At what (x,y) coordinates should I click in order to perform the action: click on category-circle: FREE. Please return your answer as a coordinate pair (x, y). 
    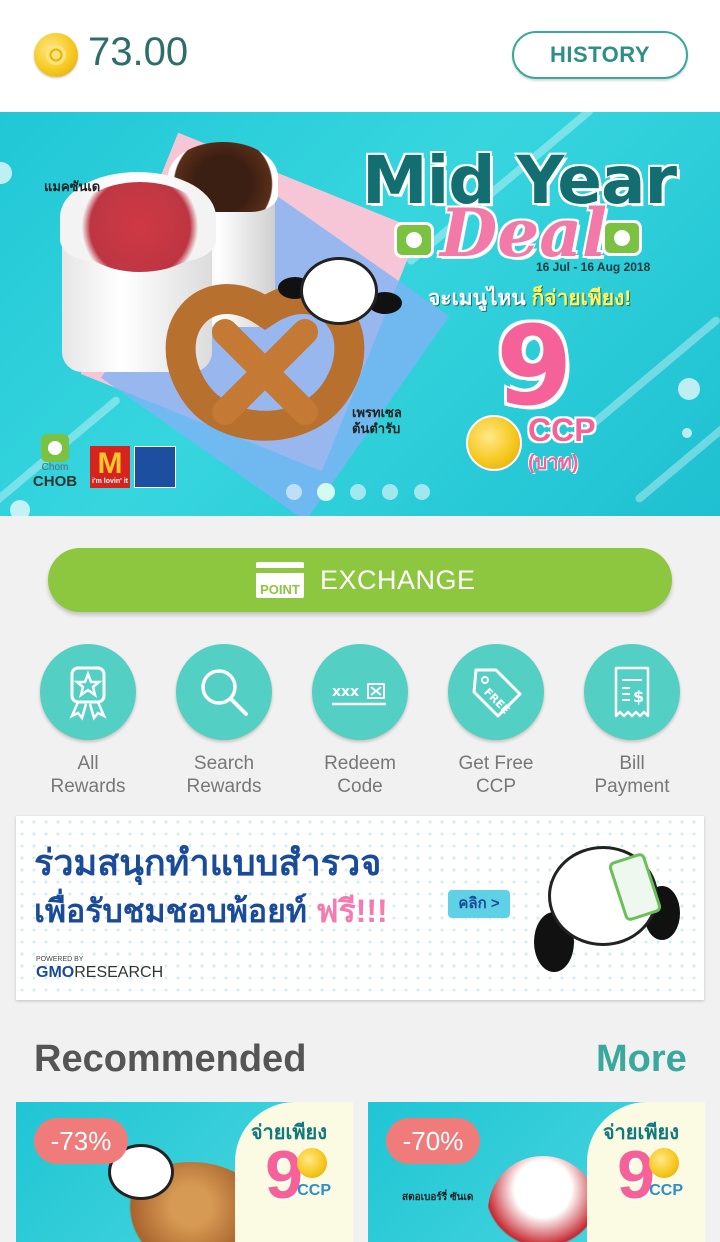
    Looking at the image, I should click on (496, 692).